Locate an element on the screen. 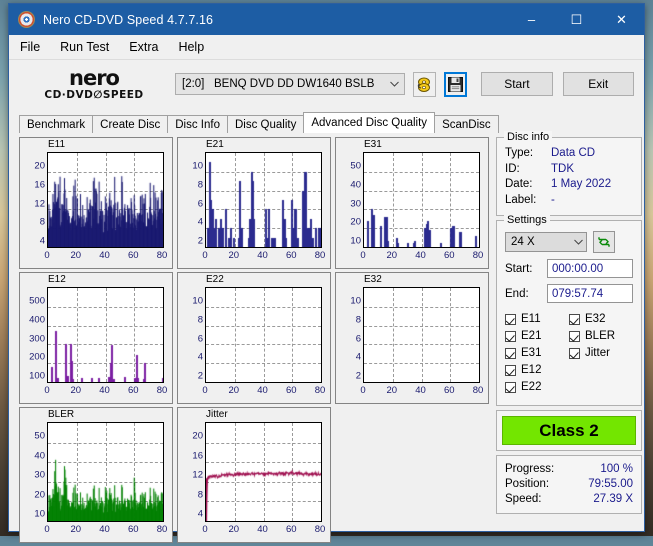  status-value: 100 % is located at coordinates (616, 469).